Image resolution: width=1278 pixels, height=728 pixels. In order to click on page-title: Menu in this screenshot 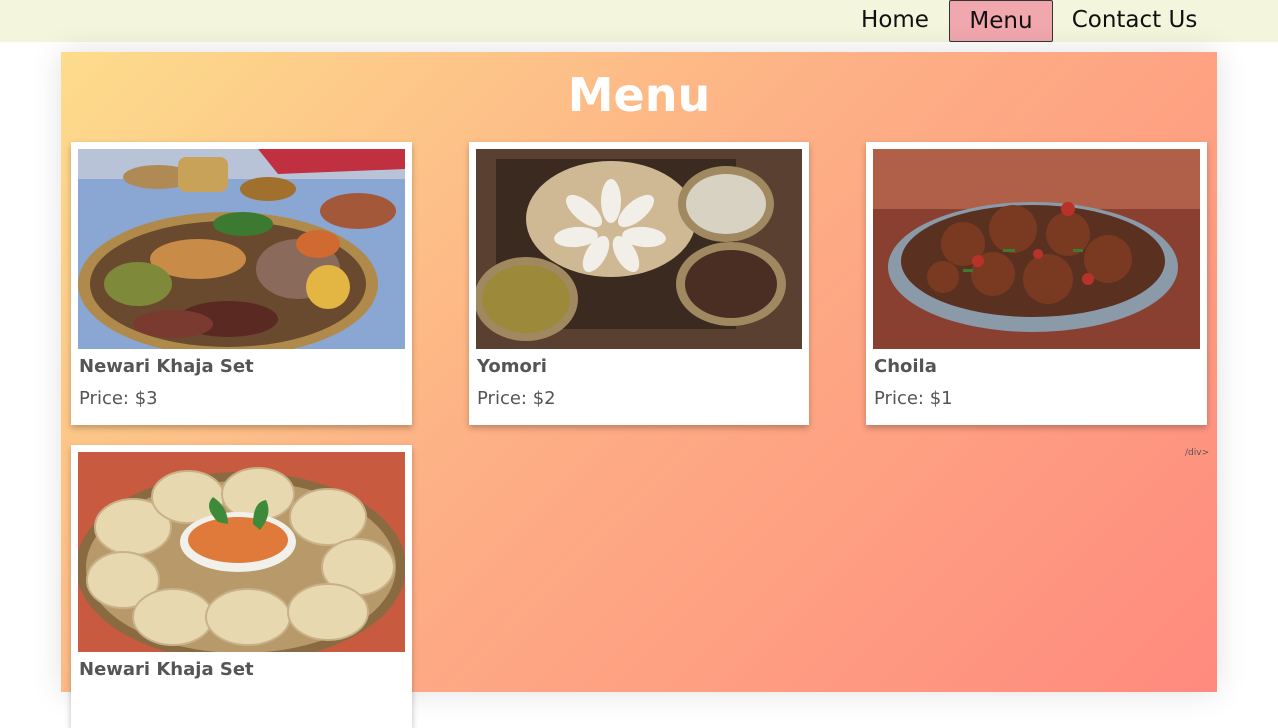, I will do `click(639, 95)`.